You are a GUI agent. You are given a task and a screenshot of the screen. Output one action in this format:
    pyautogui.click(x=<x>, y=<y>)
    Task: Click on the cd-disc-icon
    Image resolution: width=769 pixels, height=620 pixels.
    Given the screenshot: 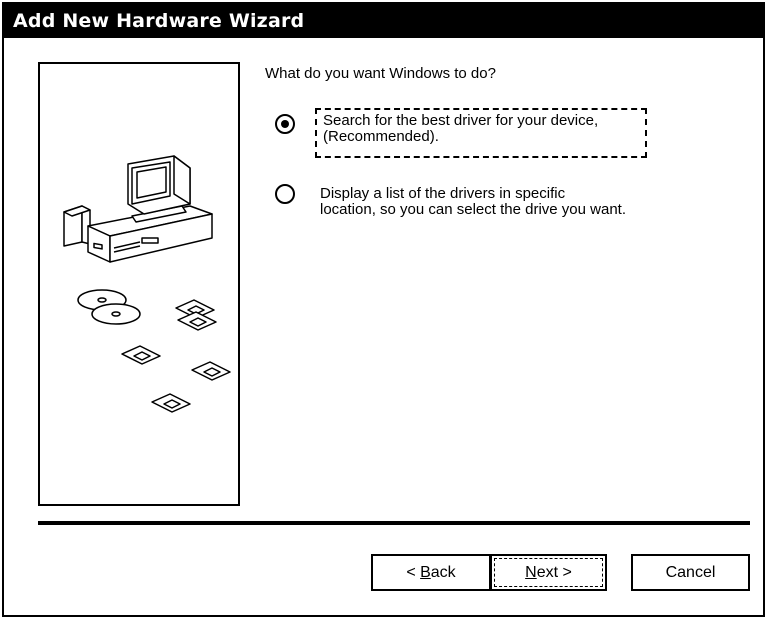 What is the action you would take?
    pyautogui.click(x=109, y=307)
    